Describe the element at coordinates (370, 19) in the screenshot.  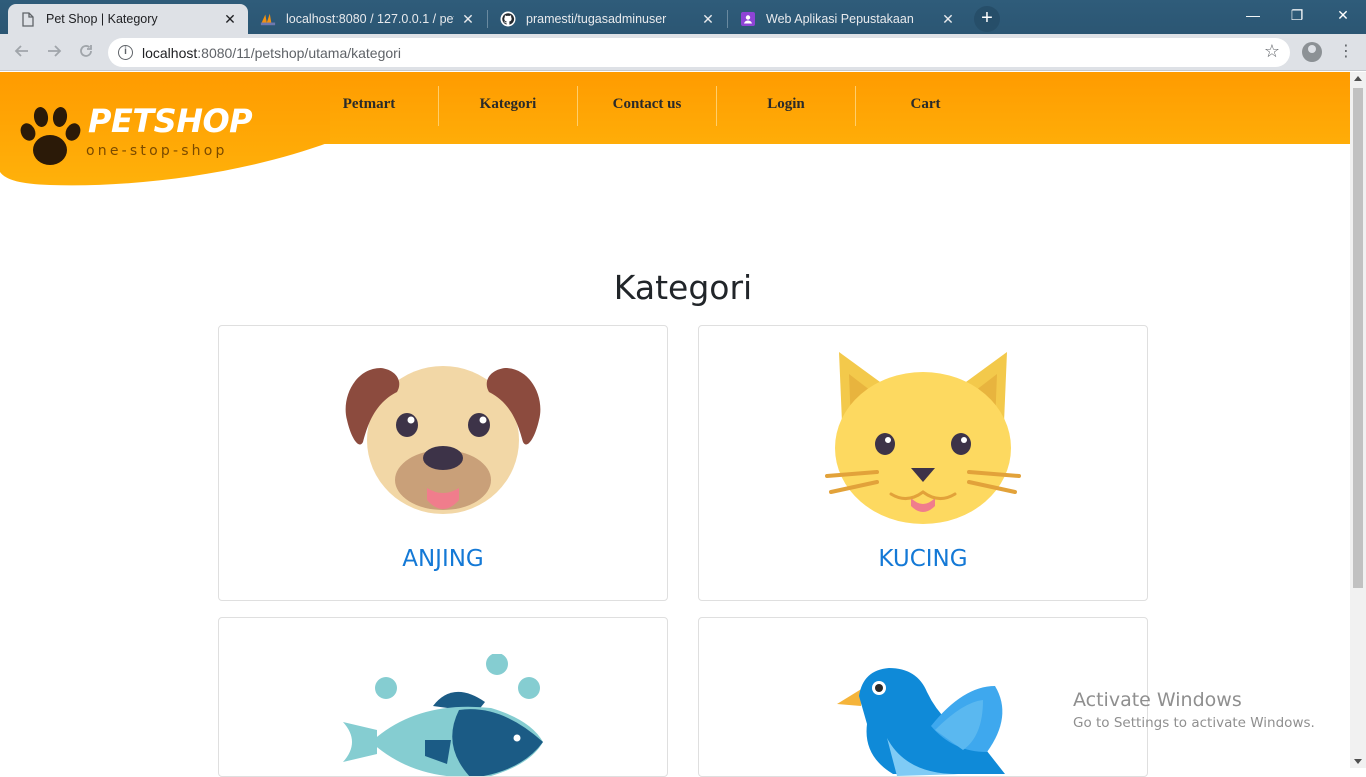
I see `tab-title: localhost:8080 / 127.0.0.1 / petsh` at that location.